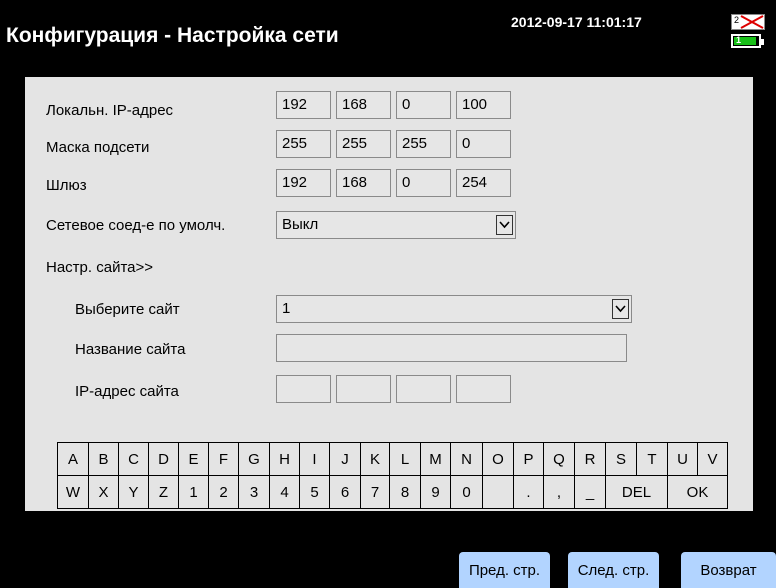 The height and width of the screenshot is (588, 776). What do you see at coordinates (194, 492) in the screenshot?
I see `key: 1` at bounding box center [194, 492].